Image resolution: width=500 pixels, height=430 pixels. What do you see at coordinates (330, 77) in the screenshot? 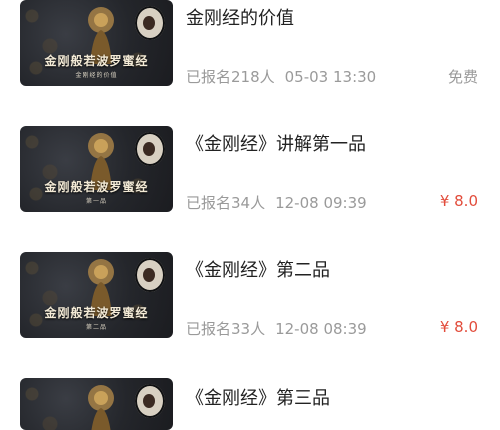
I see `course-datetime: 05-03 13:30` at bounding box center [330, 77].